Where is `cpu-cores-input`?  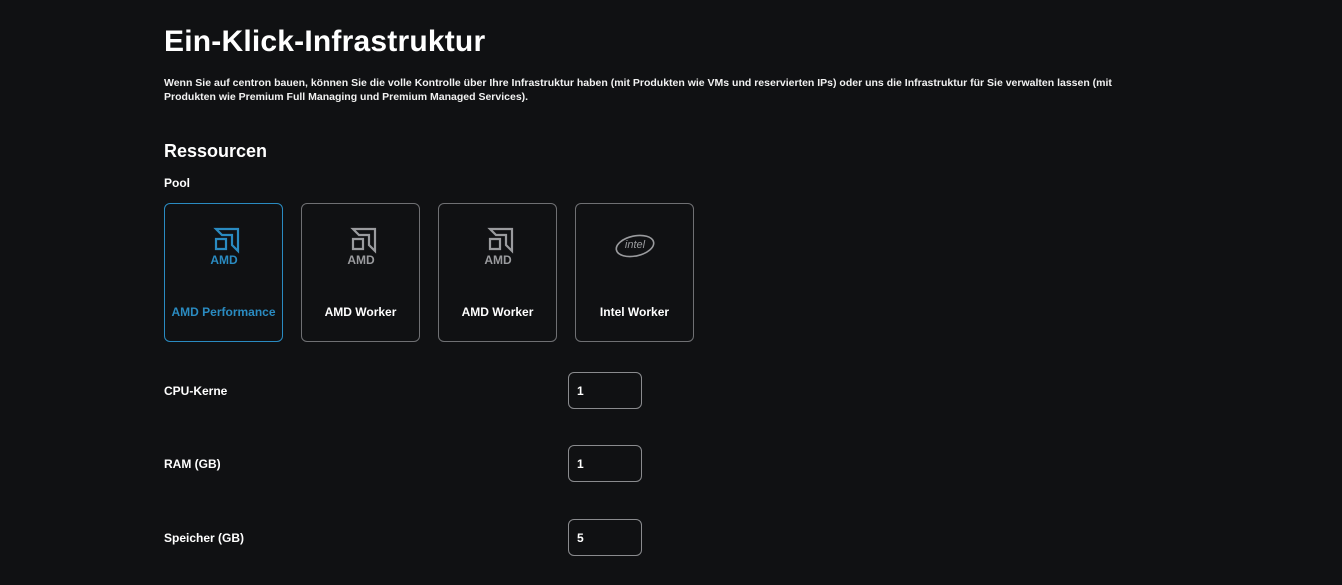
cpu-cores-input is located at coordinates (605, 390).